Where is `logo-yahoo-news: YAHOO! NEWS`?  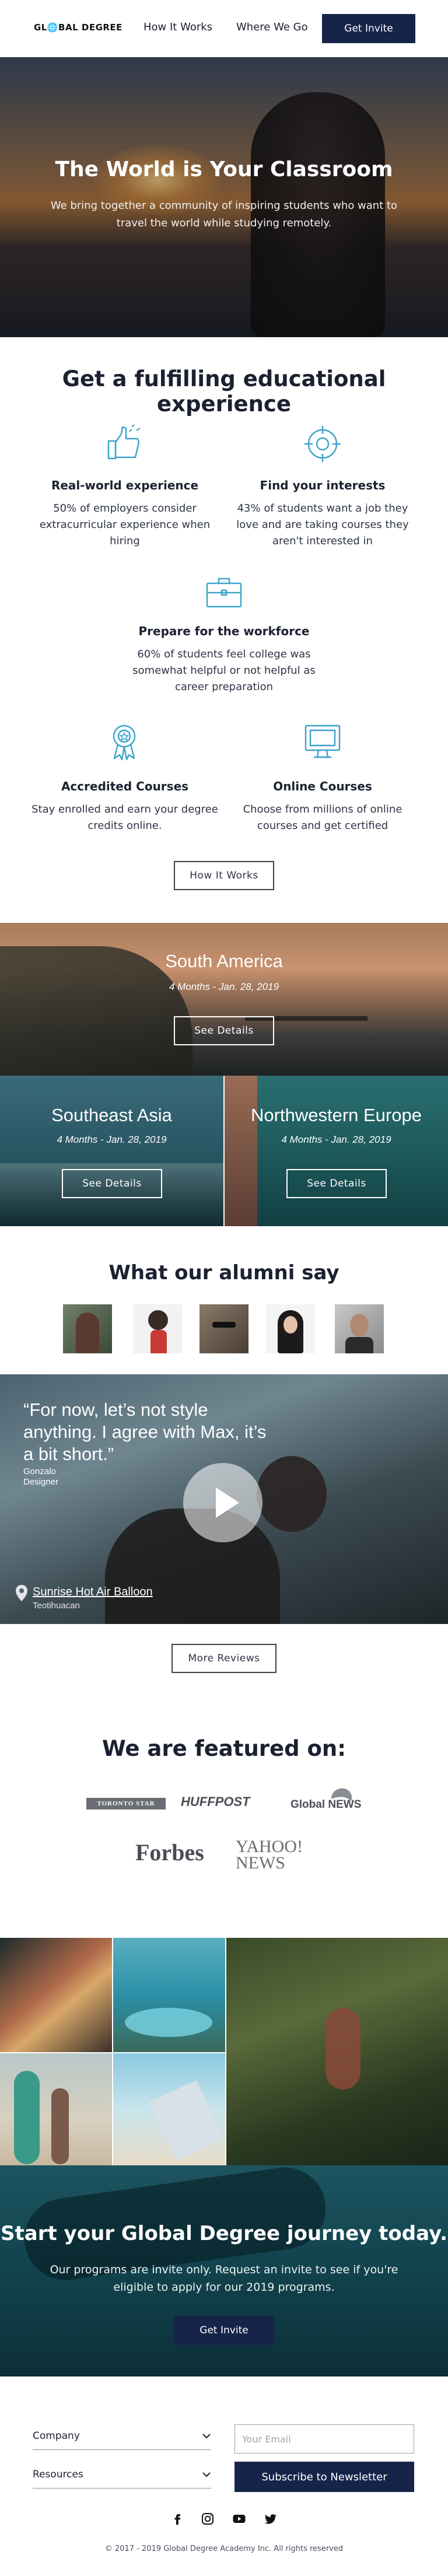 logo-yahoo-news: YAHOO! NEWS is located at coordinates (269, 1855).